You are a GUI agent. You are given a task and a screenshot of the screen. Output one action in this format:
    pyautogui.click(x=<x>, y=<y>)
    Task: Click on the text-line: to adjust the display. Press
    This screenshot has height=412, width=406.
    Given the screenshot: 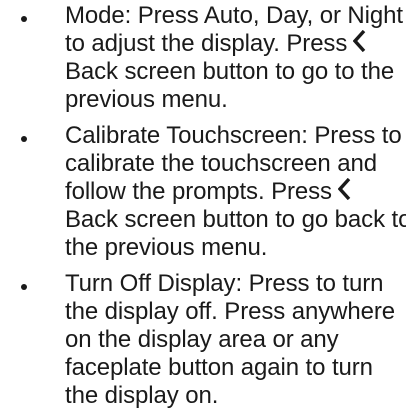 What is the action you would take?
    pyautogui.click(x=215, y=44)
    